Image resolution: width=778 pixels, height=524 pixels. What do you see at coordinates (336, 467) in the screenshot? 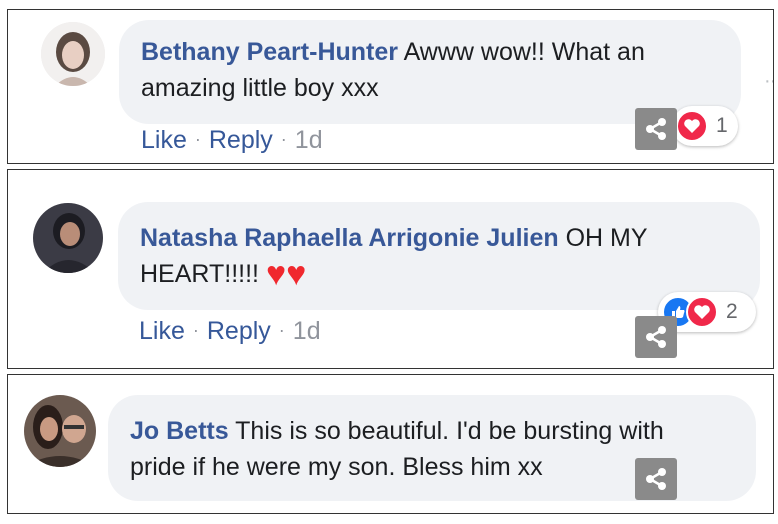
I see `comment-text-line2: pride if he were my son. Bless him xx` at bounding box center [336, 467].